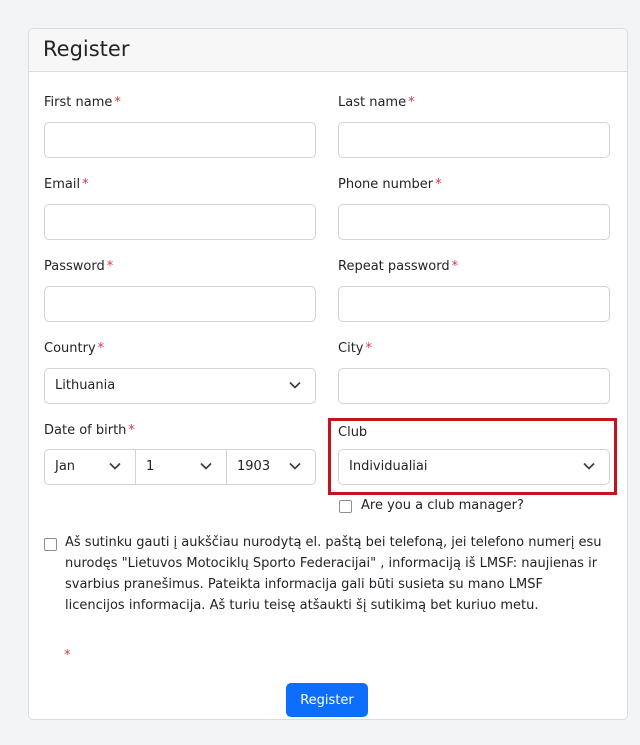 The height and width of the screenshot is (745, 640). Describe the element at coordinates (254, 466) in the screenshot. I see `dob-year-value: 1903` at that location.